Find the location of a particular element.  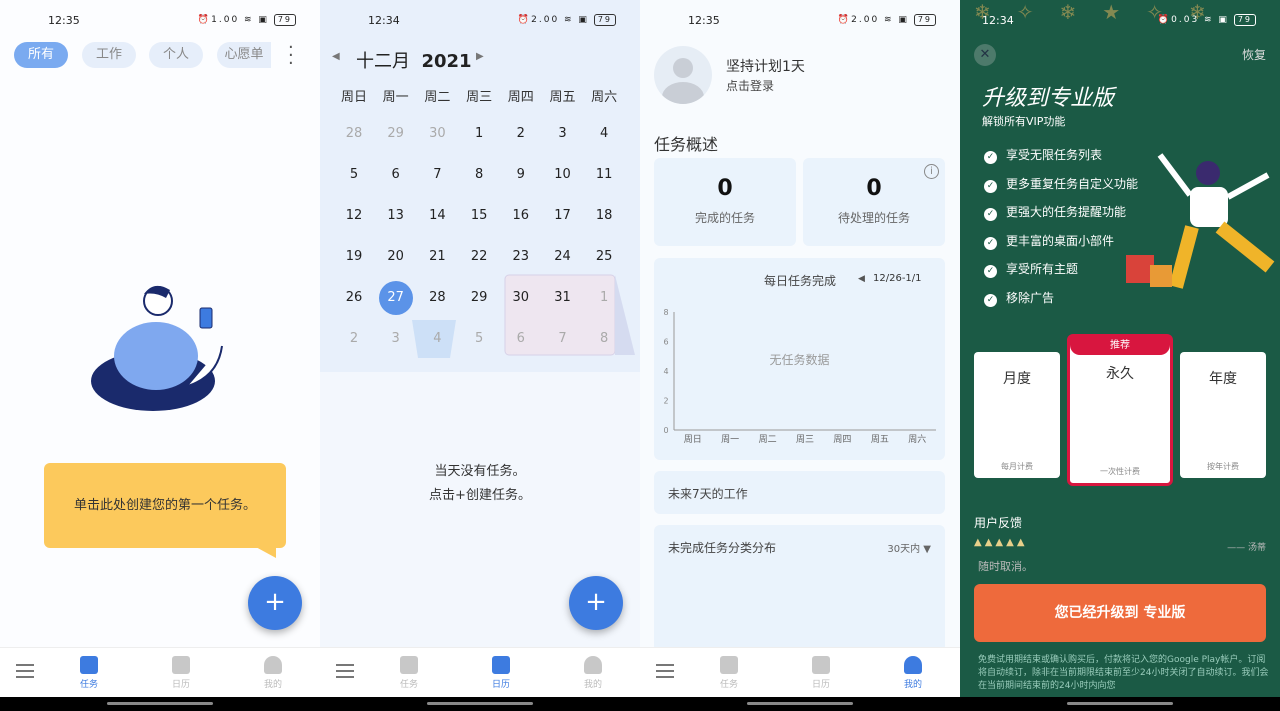

rating-stars: ▲▲▲▲▲ is located at coordinates (1001, 542).